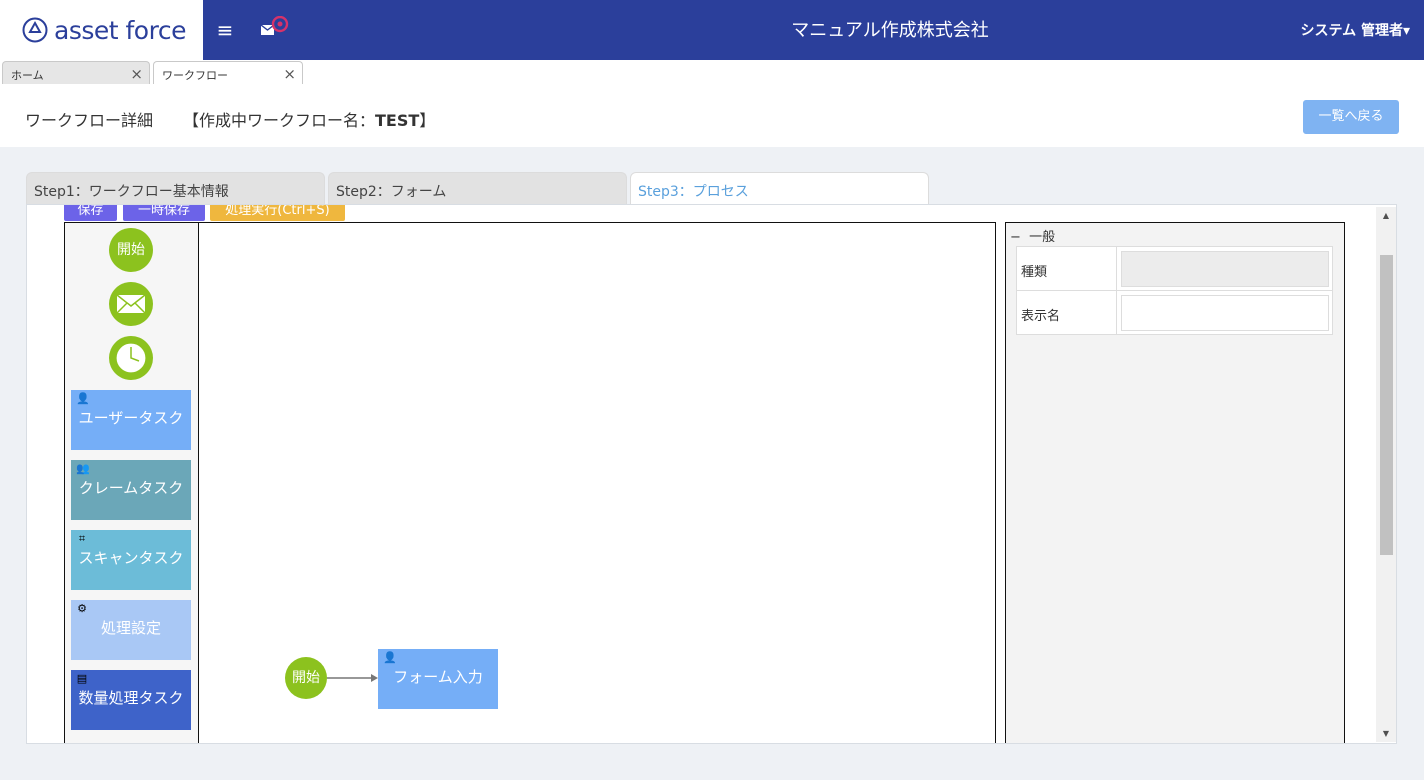  I want to click on palette-process-setting: ⚙ 処理設定, so click(131, 630).